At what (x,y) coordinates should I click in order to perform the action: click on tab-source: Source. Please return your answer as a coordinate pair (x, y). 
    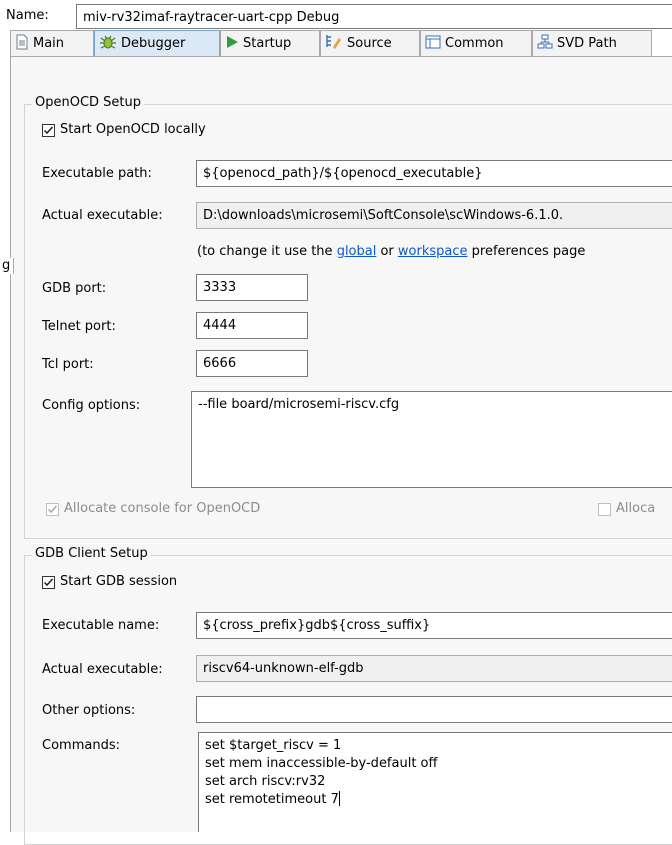
    Looking at the image, I should click on (370, 43).